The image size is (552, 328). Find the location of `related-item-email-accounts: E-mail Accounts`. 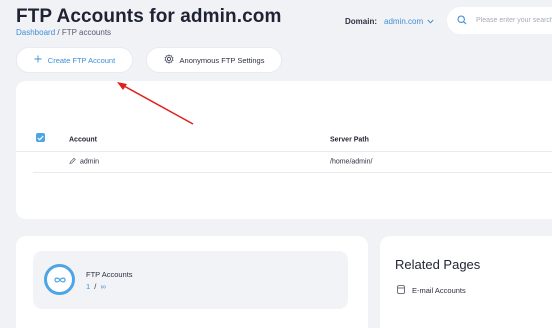

related-item-email-accounts: E-mail Accounts is located at coordinates (431, 290).